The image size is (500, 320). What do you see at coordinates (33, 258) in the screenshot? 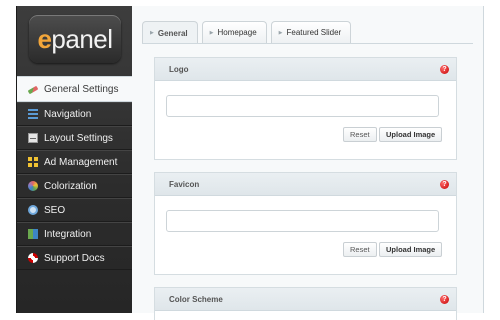
I see `support-docs-icon` at bounding box center [33, 258].